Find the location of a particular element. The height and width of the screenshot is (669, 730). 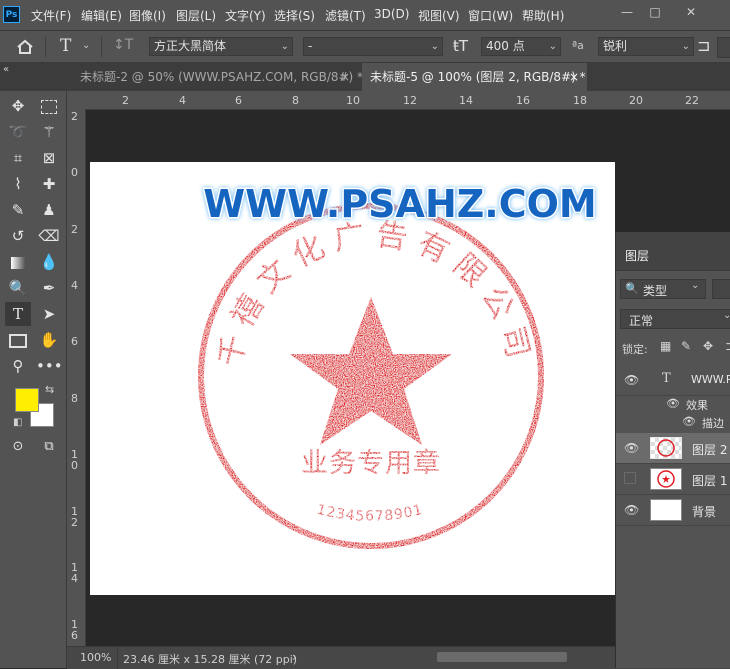

eyedropper-icon: ⌇ is located at coordinates (18, 184).